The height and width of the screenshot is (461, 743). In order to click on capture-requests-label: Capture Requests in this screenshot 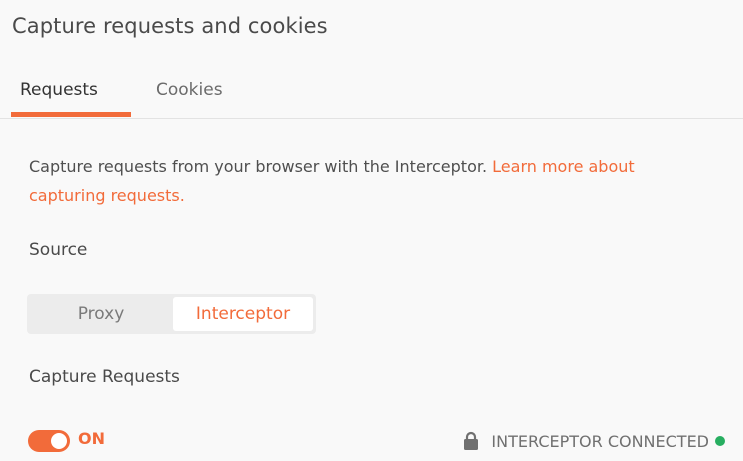, I will do `click(104, 377)`.